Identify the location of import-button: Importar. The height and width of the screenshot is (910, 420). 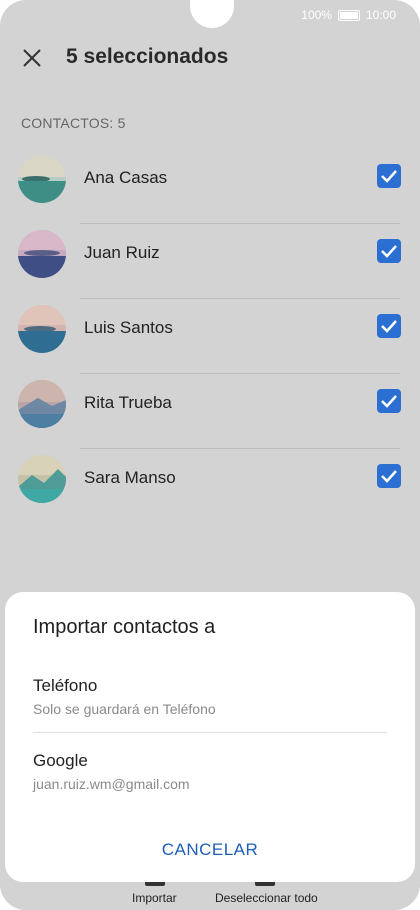
(154, 898).